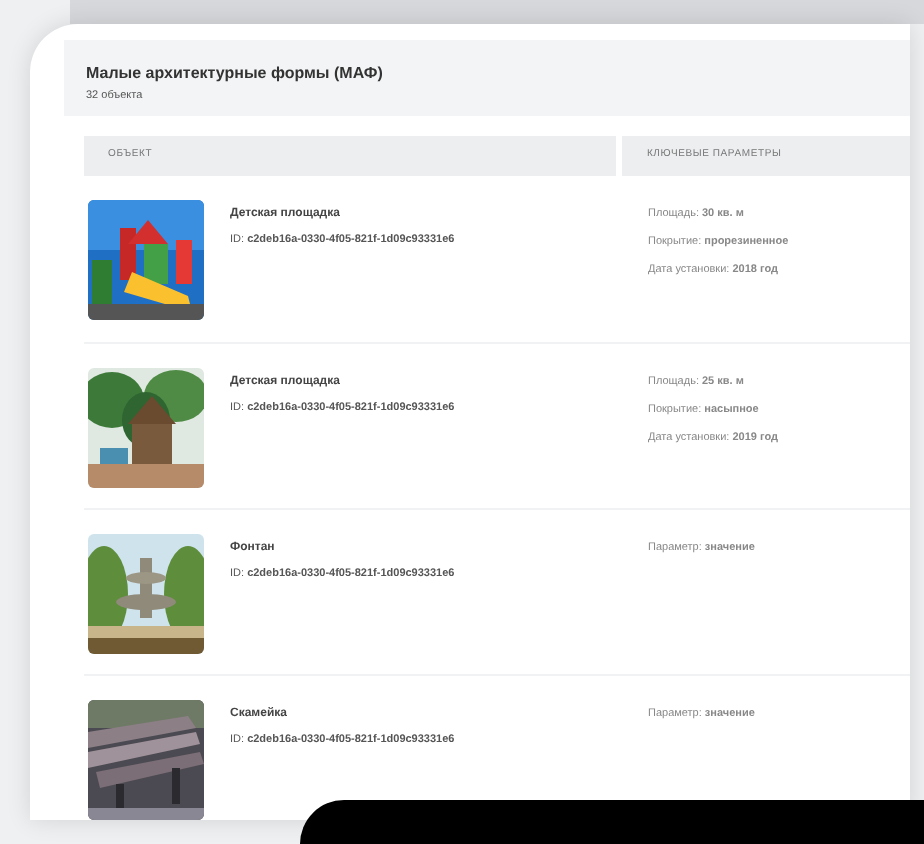  What do you see at coordinates (234, 74) in the screenshot?
I see `section-title: Малые архитектурные формы (МАФ)` at bounding box center [234, 74].